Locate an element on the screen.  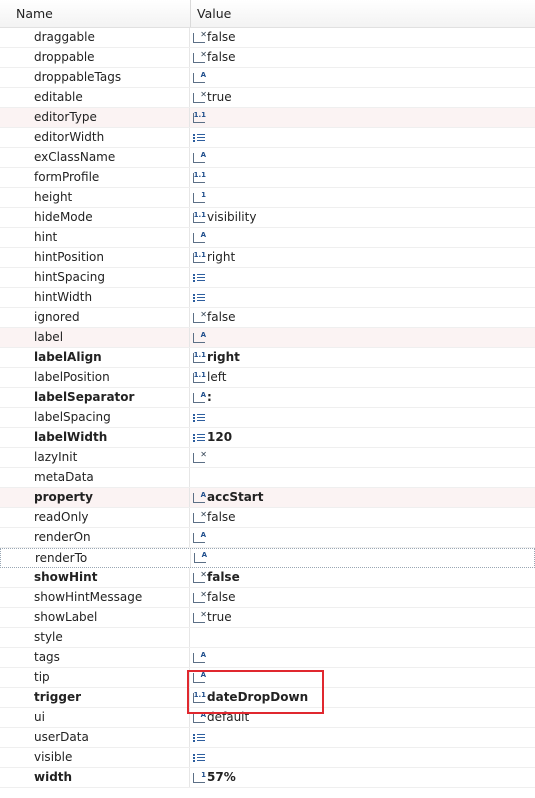
property-name: droppable is located at coordinates (95, 57).